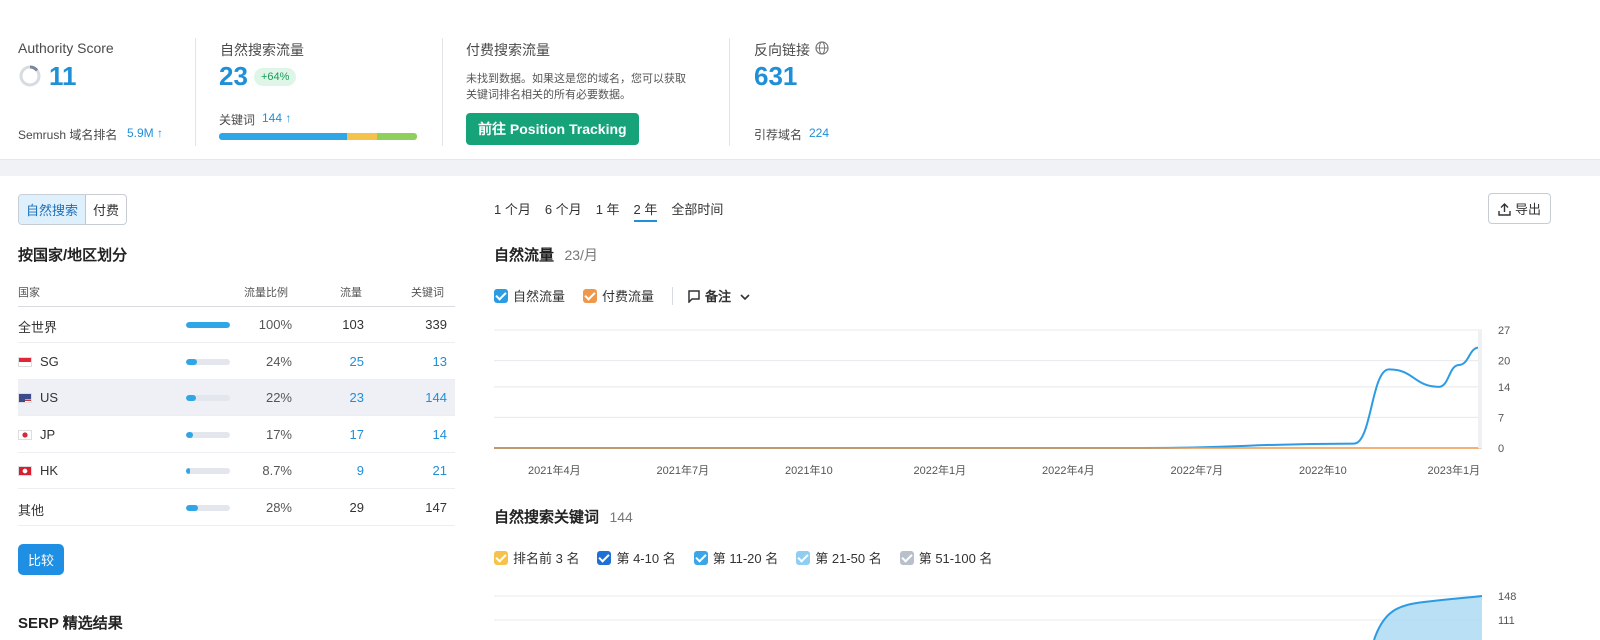 Image resolution: width=1600 pixels, height=640 pixels. What do you see at coordinates (822, 48) in the screenshot?
I see `globe-icon` at bounding box center [822, 48].